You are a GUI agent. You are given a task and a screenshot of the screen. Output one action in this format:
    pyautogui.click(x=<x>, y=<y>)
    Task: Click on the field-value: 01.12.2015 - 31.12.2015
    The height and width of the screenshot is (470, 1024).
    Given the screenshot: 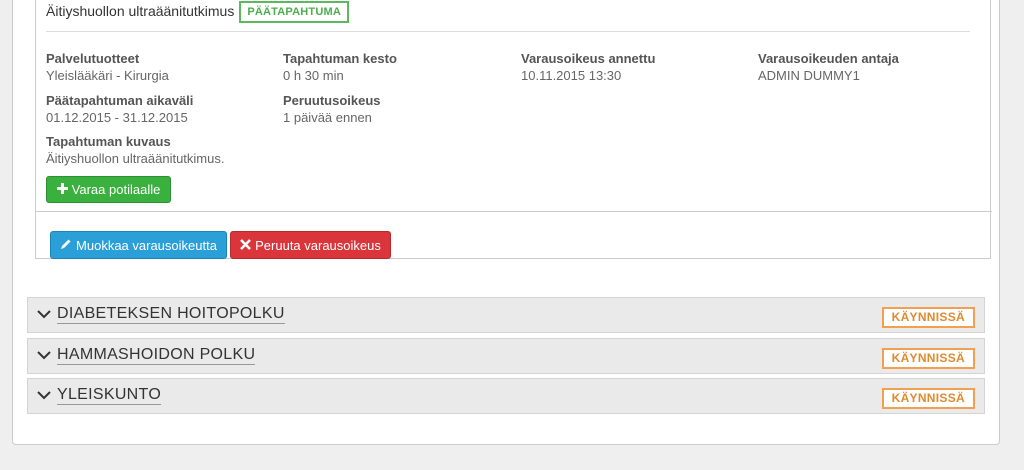 What is the action you would take?
    pyautogui.click(x=117, y=117)
    